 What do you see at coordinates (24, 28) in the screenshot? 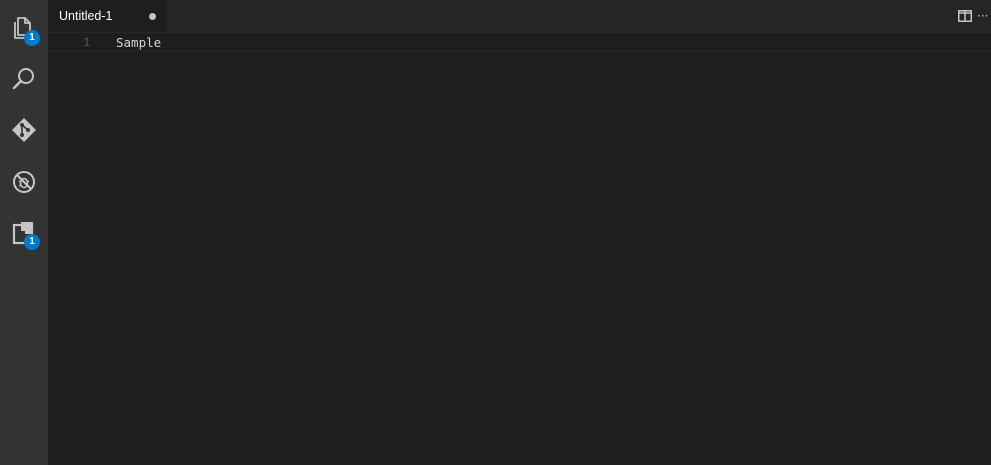
I see `activity-explorer: 1` at bounding box center [24, 28].